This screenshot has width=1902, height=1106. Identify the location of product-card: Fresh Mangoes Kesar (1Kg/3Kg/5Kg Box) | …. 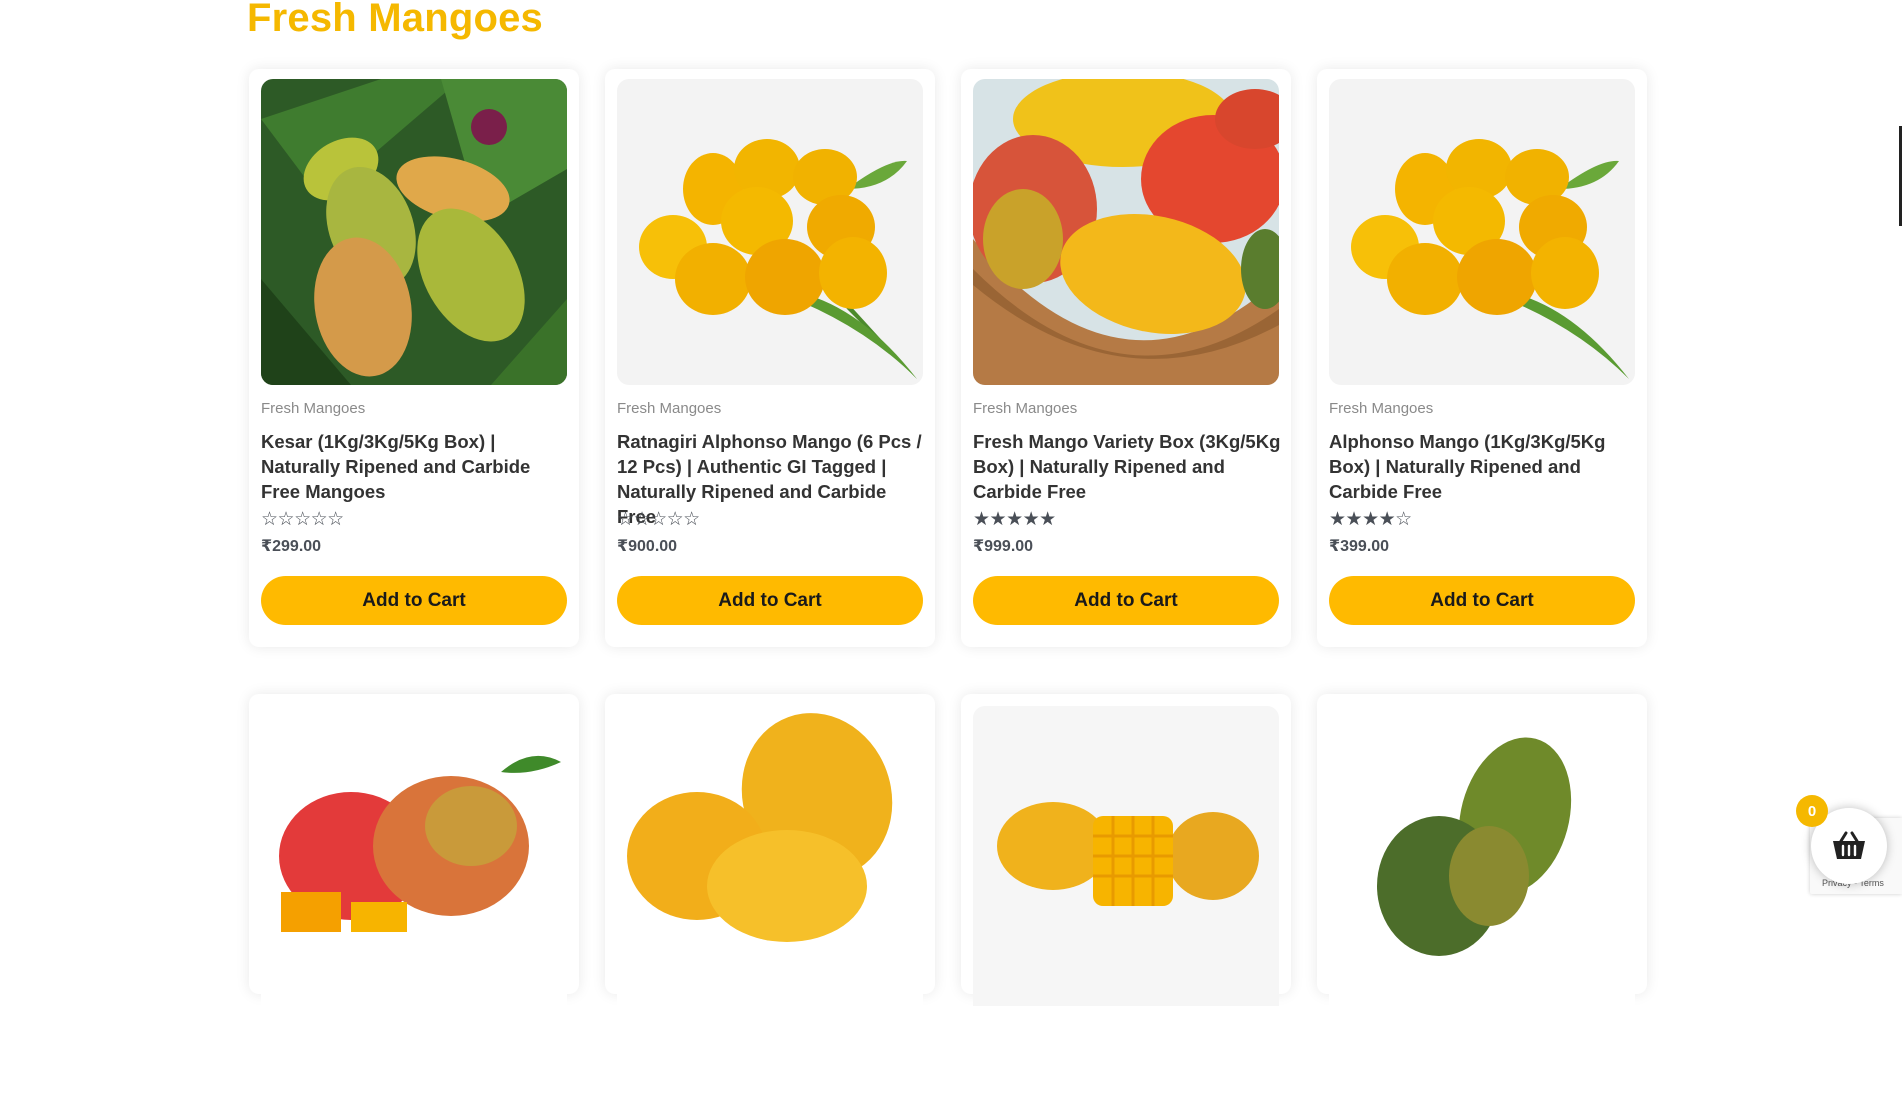
(414, 358).